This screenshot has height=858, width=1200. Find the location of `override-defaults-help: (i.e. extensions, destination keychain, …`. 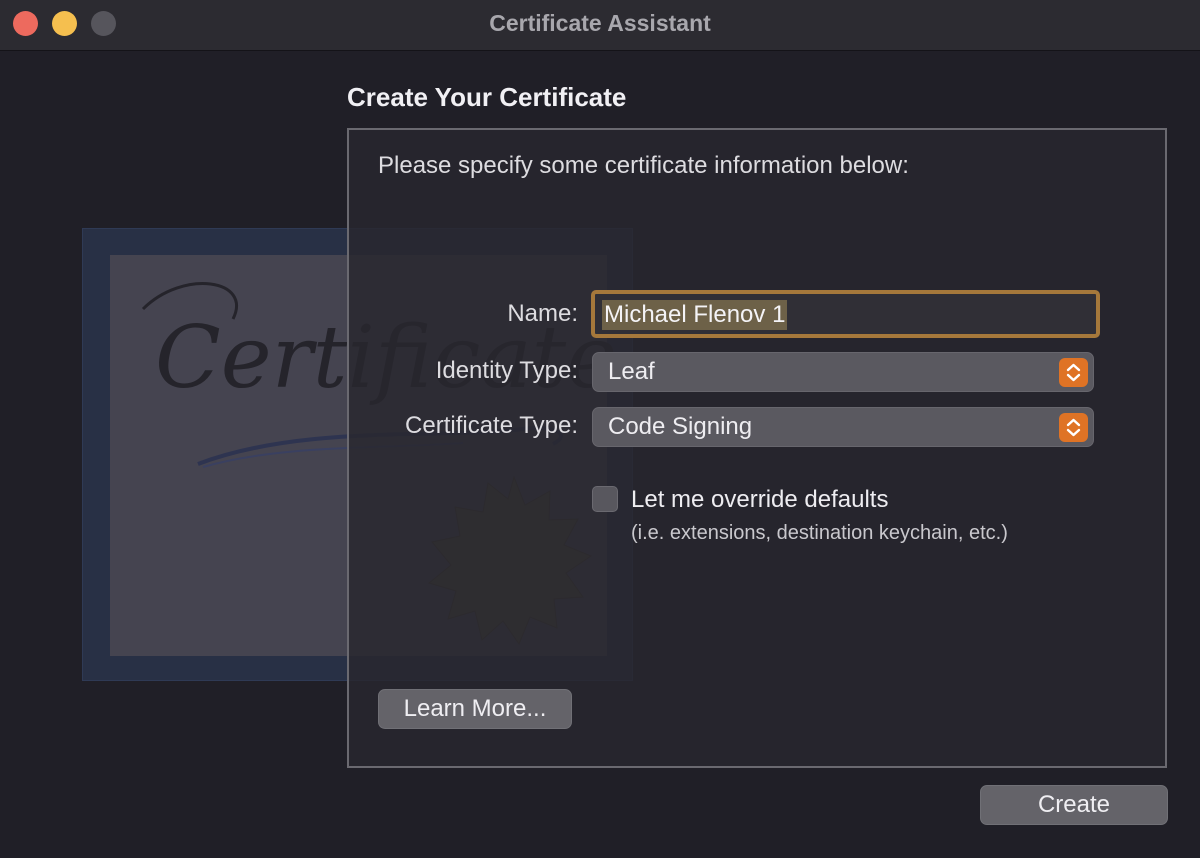

override-defaults-help: (i.e. extensions, destination keychain, … is located at coordinates (819, 533).